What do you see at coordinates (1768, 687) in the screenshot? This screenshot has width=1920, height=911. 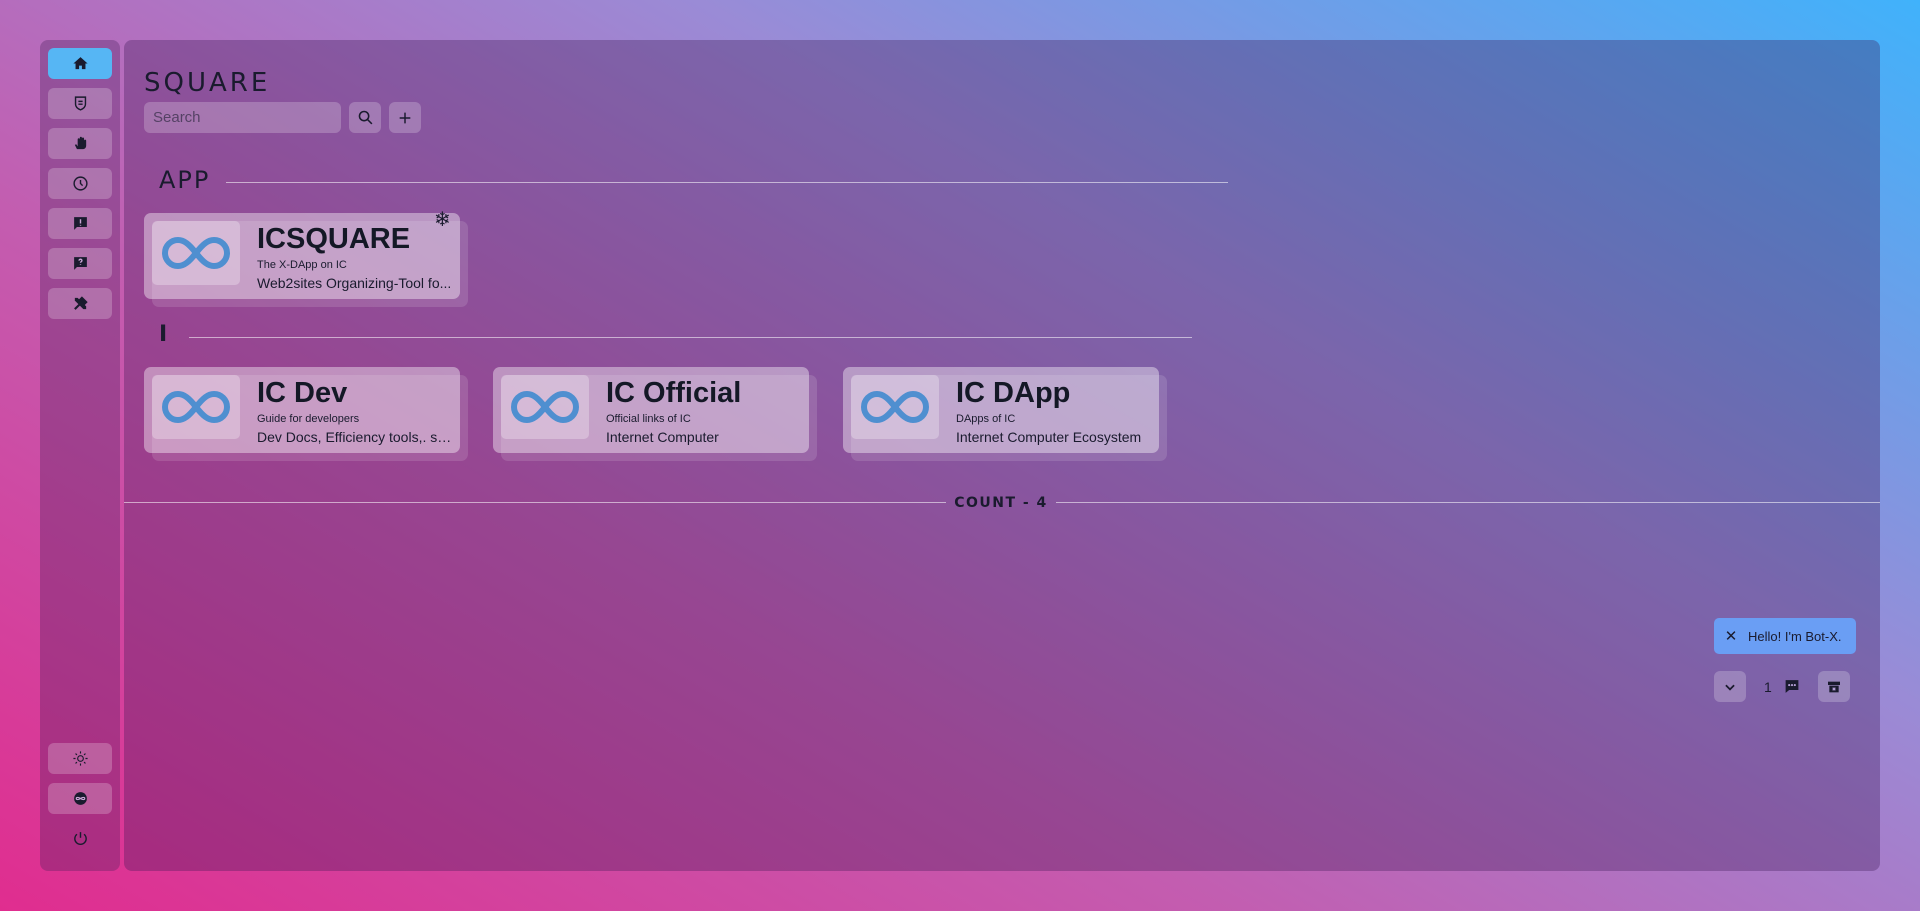 I see `message-count: 1` at bounding box center [1768, 687].